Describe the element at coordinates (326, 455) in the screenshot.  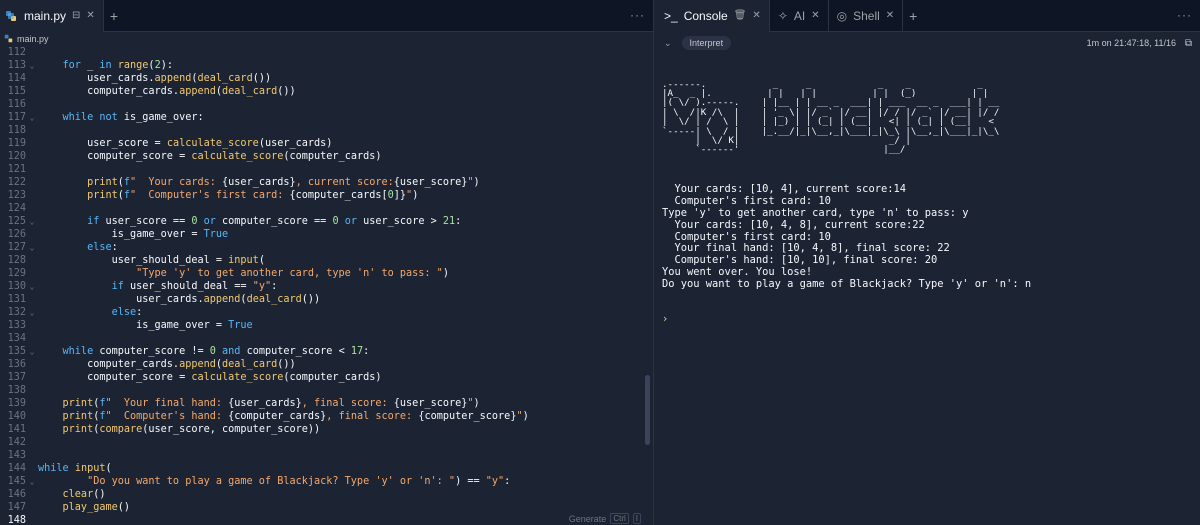
I see `code-line: 143` at that location.